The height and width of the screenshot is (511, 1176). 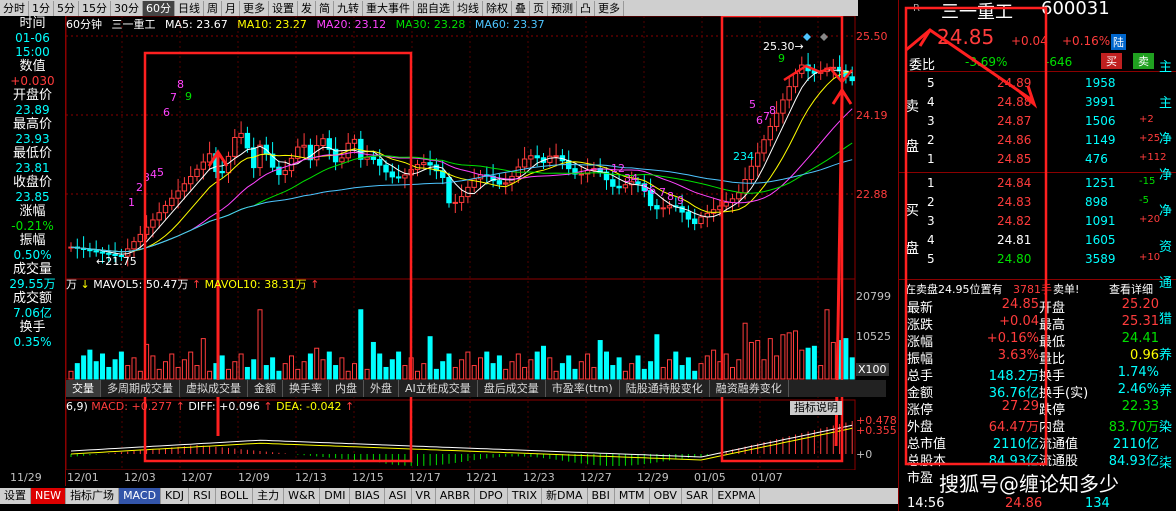 What do you see at coordinates (127, 8) in the screenshot?
I see `toolbar-item: 30分` at bounding box center [127, 8].